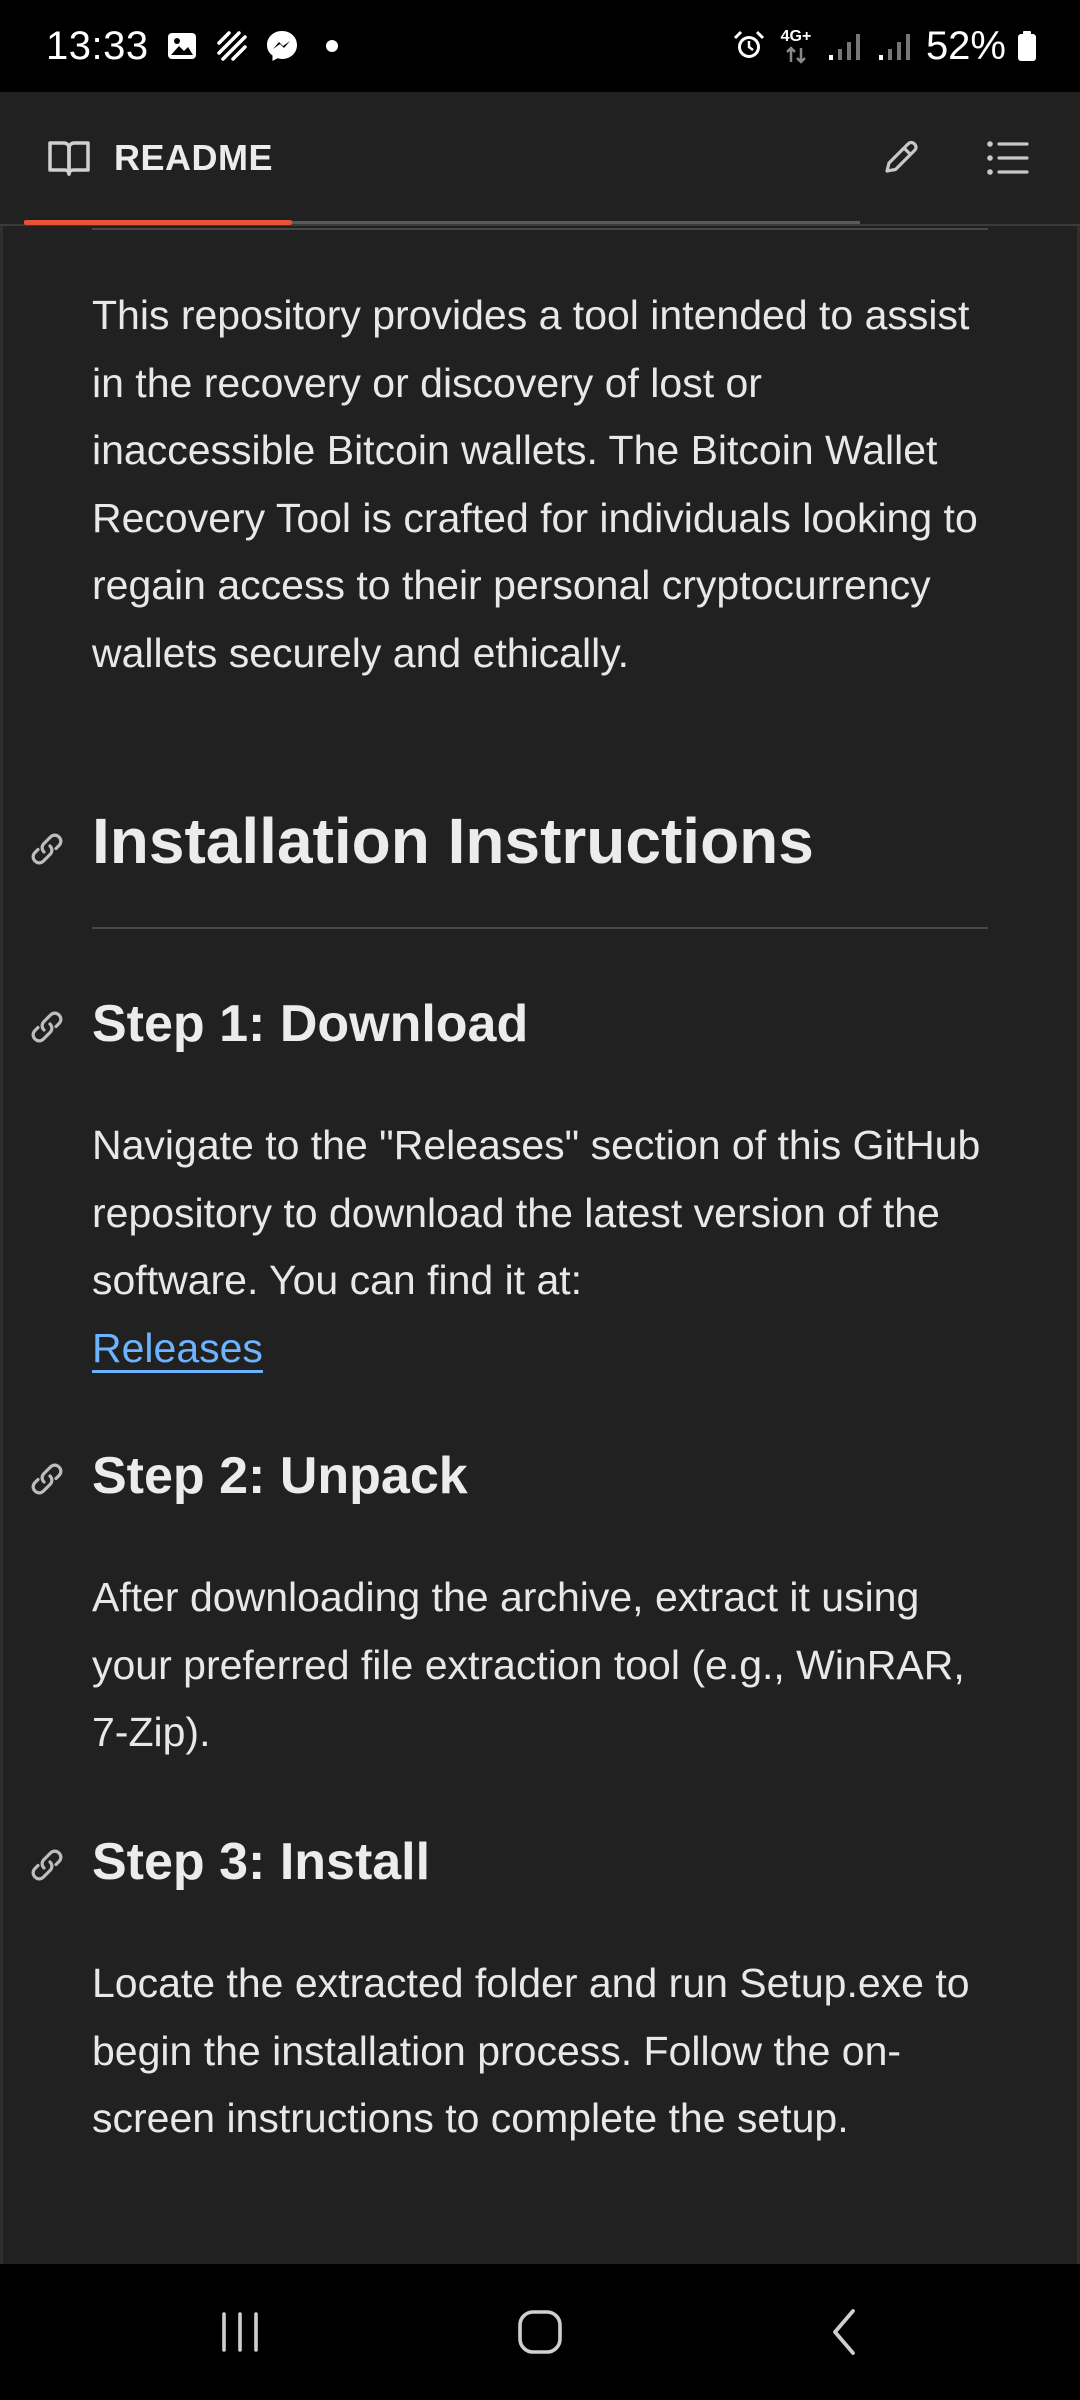 This screenshot has width=1080, height=2400. Describe the element at coordinates (182, 46) in the screenshot. I see `gallery-icon` at that location.